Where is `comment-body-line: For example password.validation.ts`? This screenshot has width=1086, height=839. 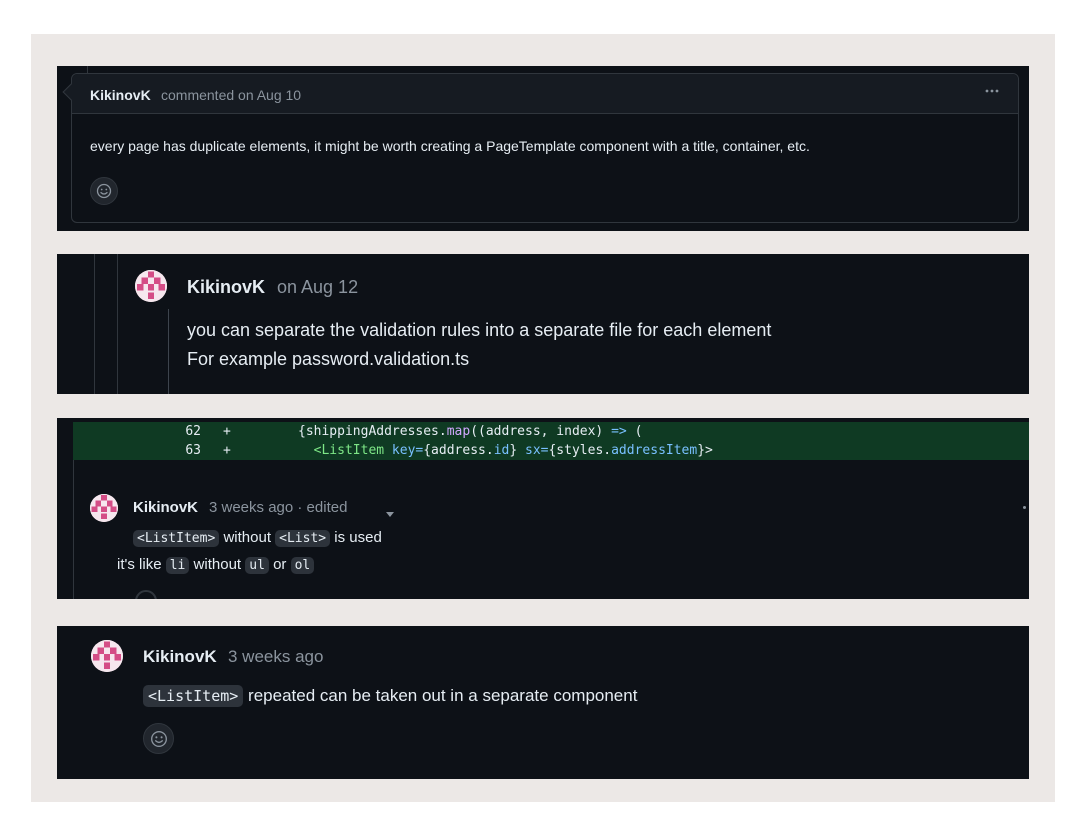
comment-body-line: For example password.validation.ts is located at coordinates (328, 359).